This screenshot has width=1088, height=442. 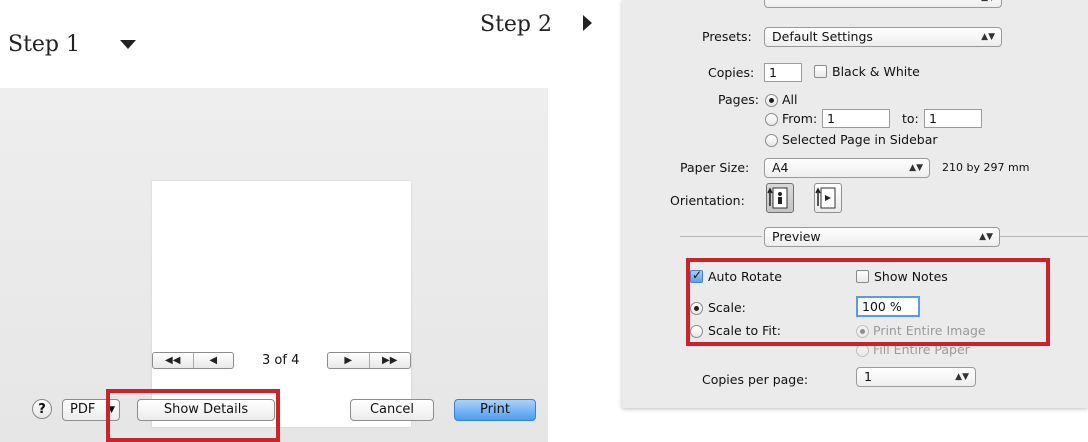 What do you see at coordinates (790, 99) in the screenshot?
I see `pages-all-label: All` at bounding box center [790, 99].